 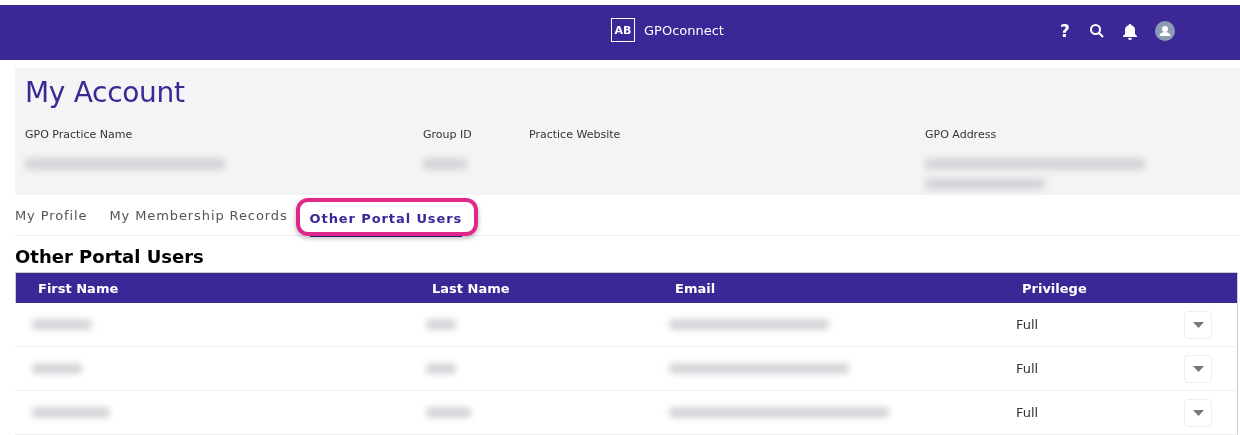 What do you see at coordinates (51, 220) in the screenshot?
I see `tab: My Profile` at bounding box center [51, 220].